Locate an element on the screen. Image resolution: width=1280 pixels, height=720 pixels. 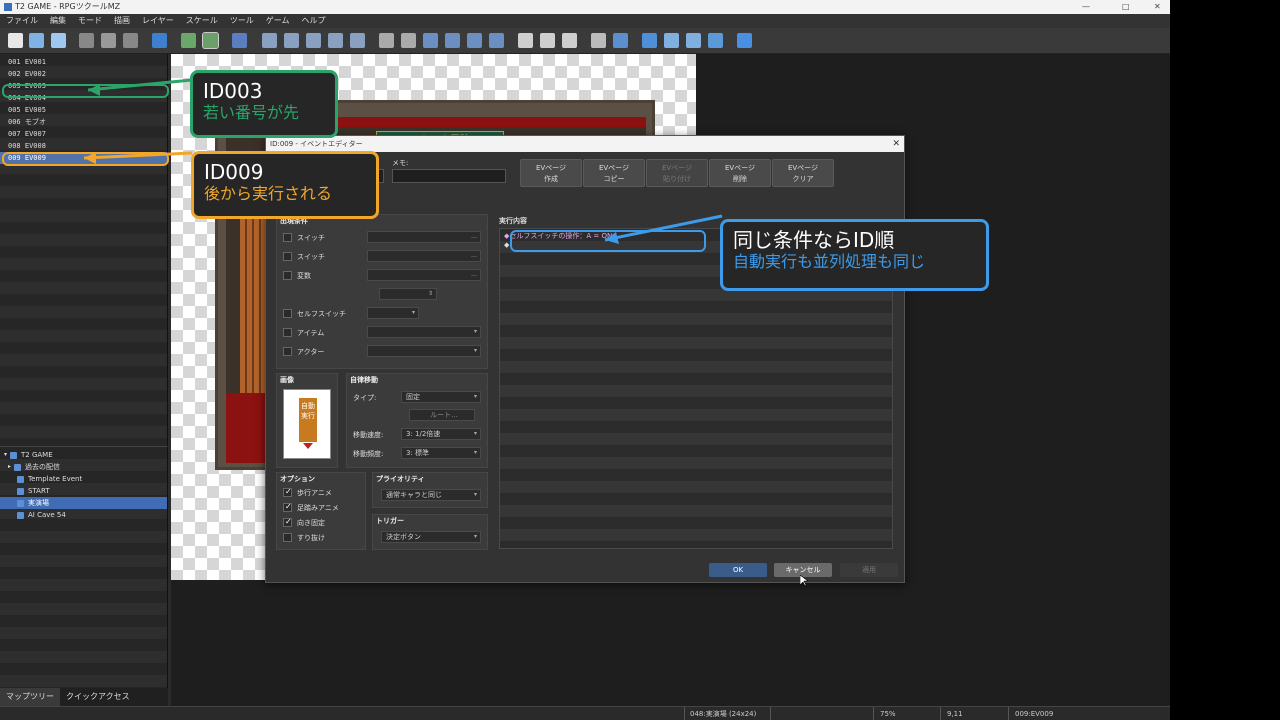
callout-id009-title: ID009 is located at coordinates (234, 172).